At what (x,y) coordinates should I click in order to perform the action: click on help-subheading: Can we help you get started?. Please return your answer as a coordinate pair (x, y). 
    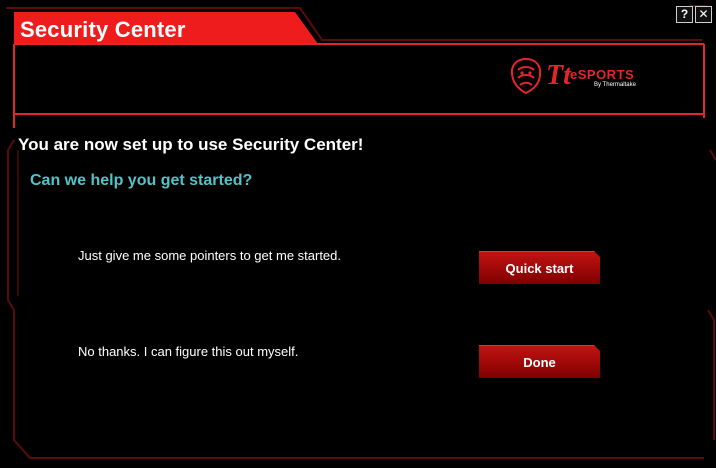
    Looking at the image, I should click on (141, 180).